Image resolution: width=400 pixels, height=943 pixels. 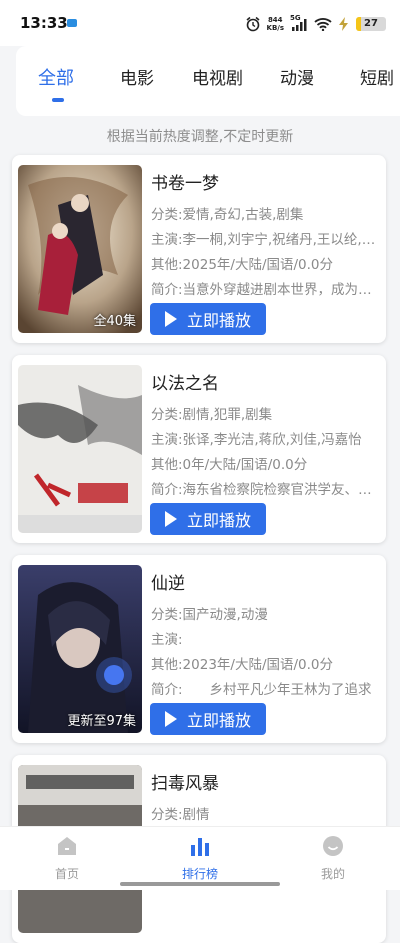 What do you see at coordinates (275, 28) in the screenshot?
I see `network-speed-unit: KB/s` at bounding box center [275, 28].